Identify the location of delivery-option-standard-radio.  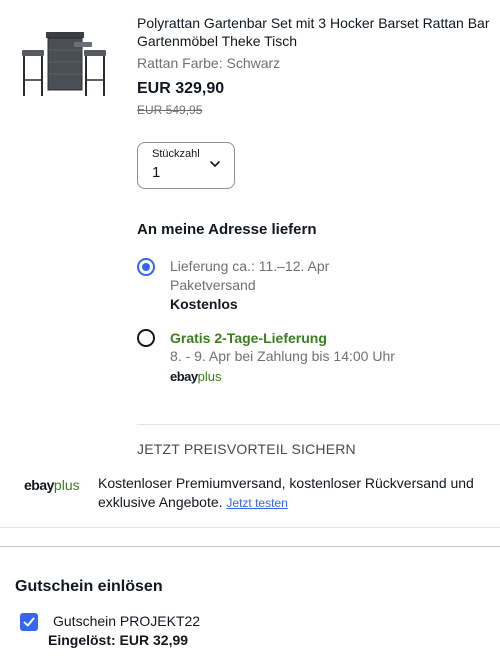
(146, 267).